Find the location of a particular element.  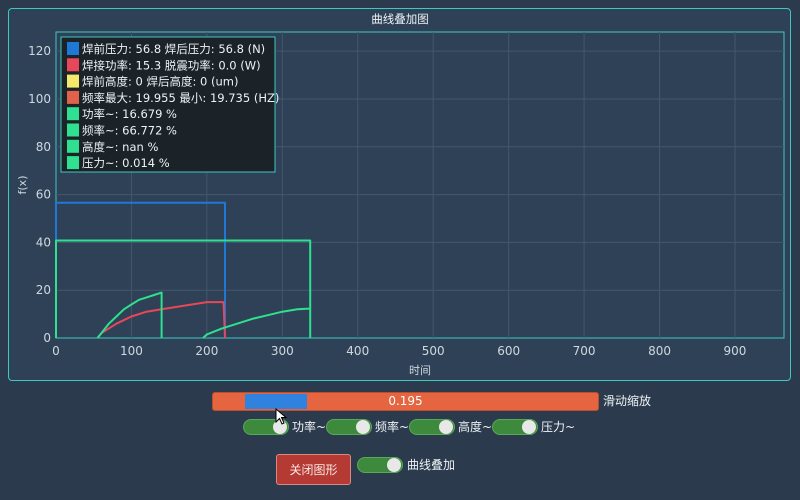

toggle-curve-overlay is located at coordinates (380, 465).